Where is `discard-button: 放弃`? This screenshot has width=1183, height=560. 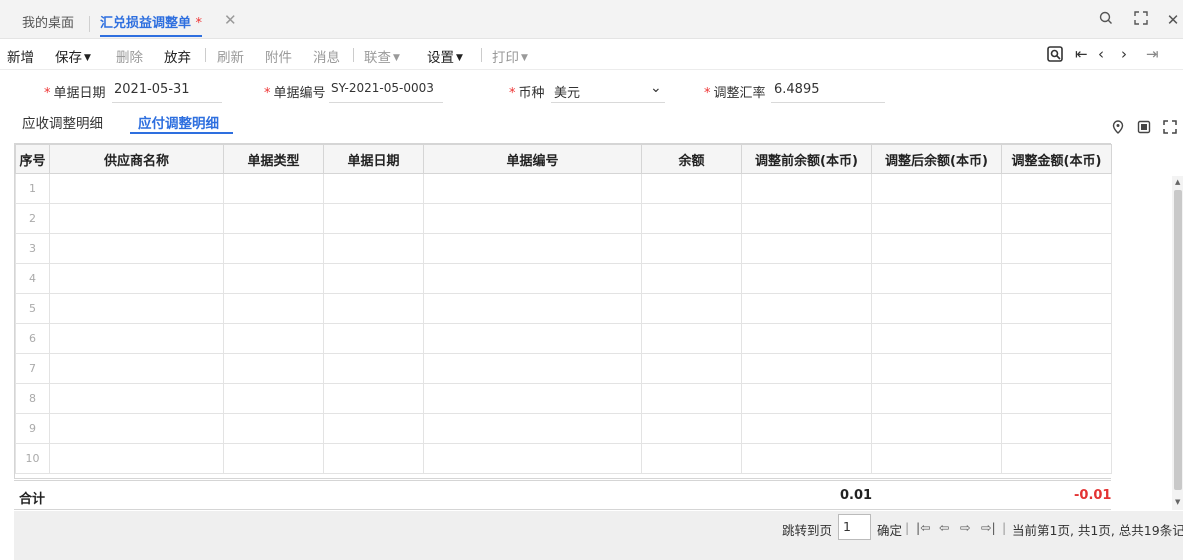
discard-button: 放弃 is located at coordinates (177, 56).